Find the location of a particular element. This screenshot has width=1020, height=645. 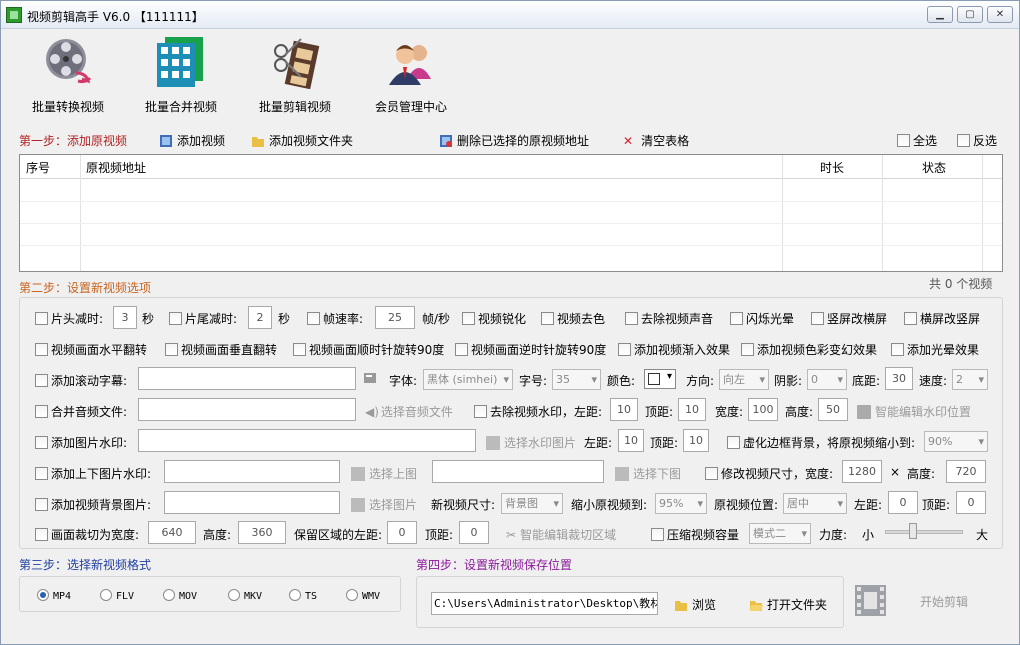

color-picker: ▾ is located at coordinates (660, 379).